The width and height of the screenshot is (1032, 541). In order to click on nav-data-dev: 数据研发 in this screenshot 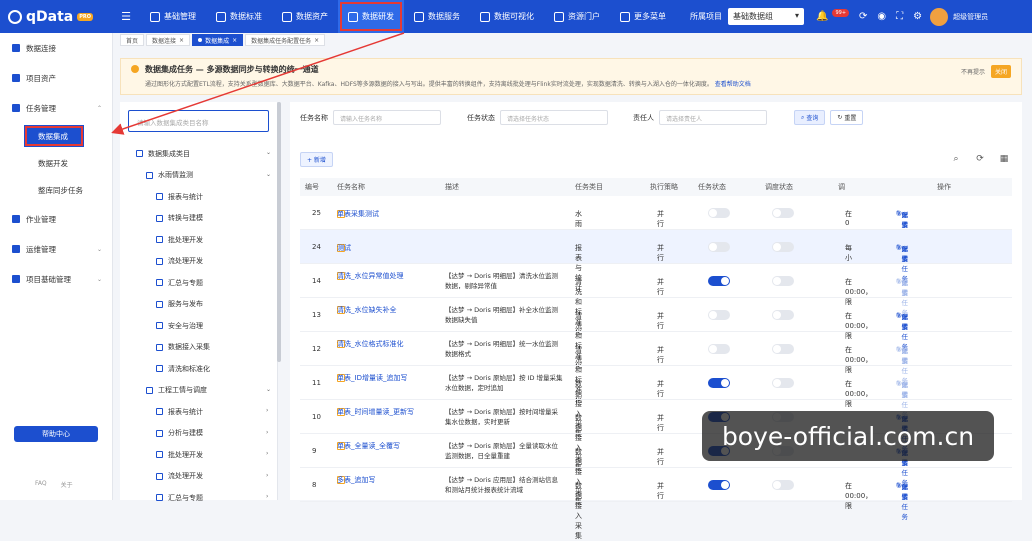, I will do `click(371, 16)`.